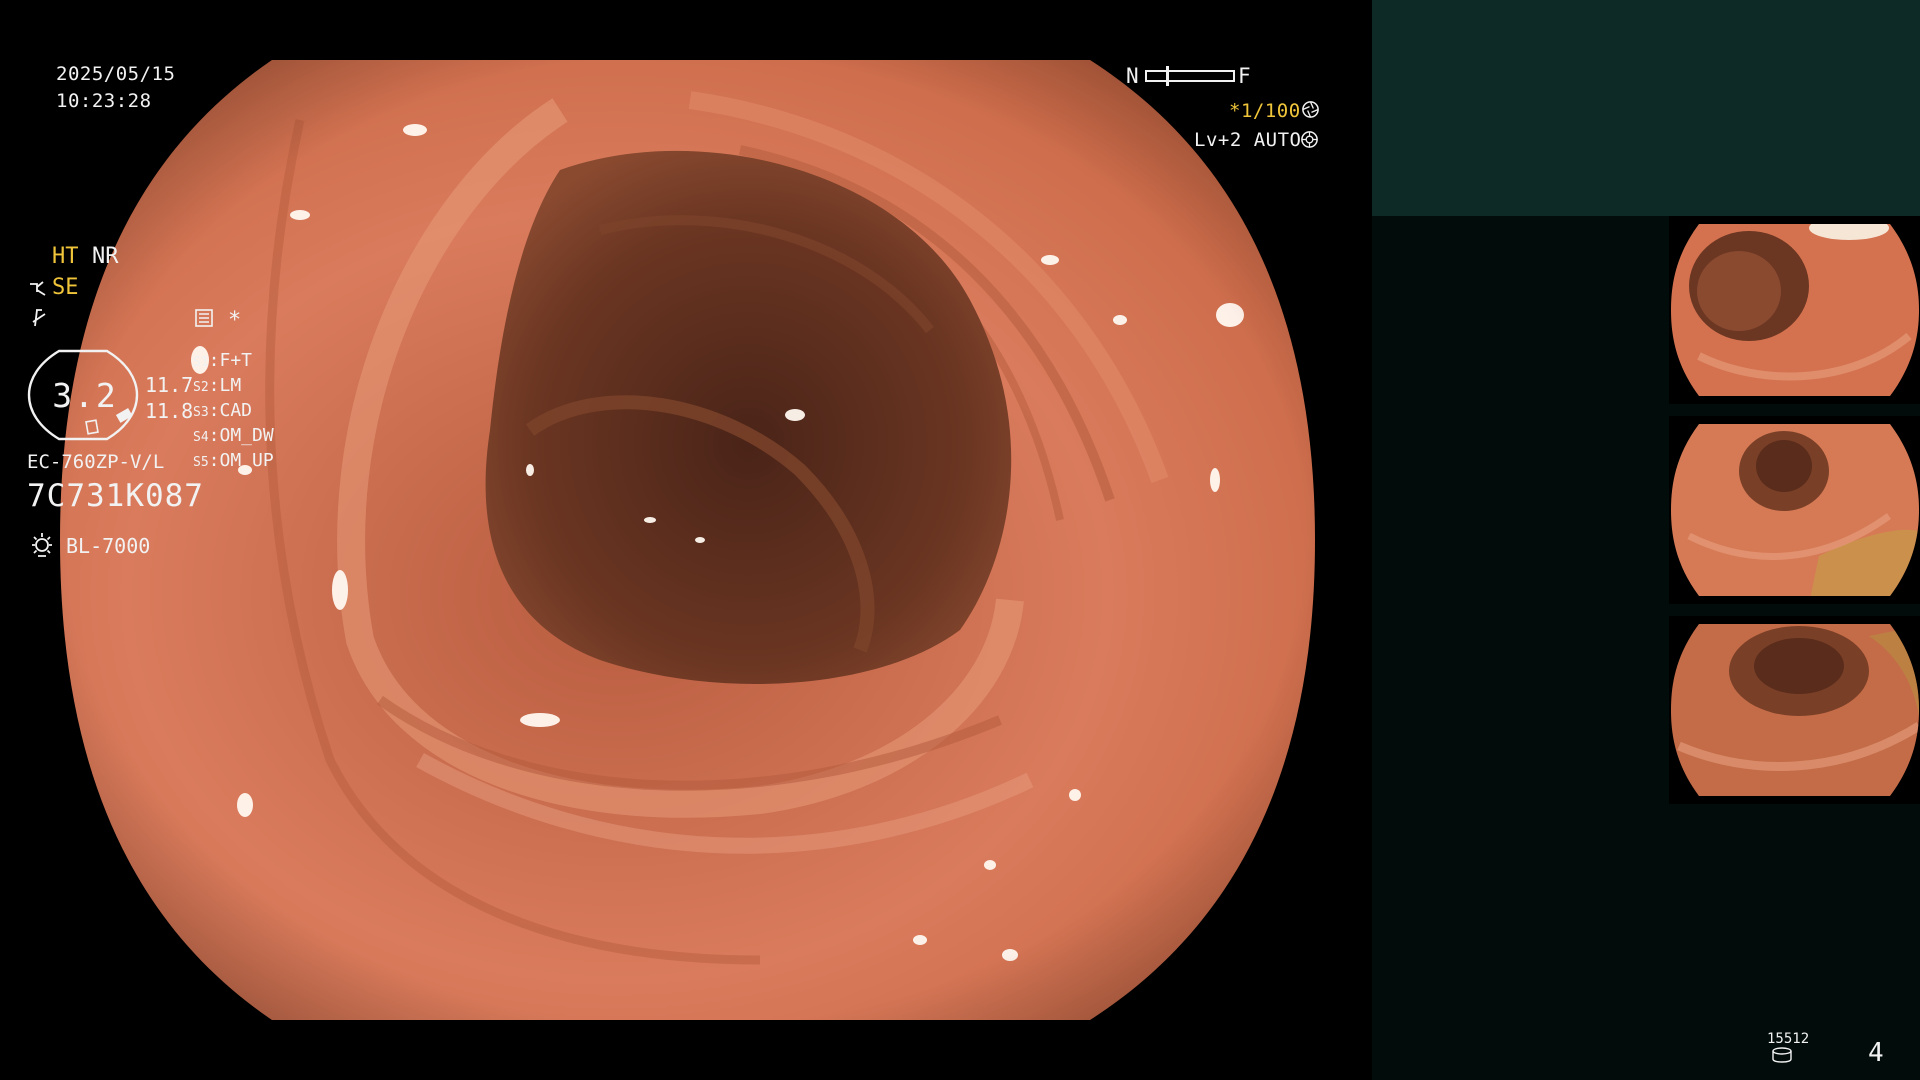 The image size is (1920, 1080). I want to click on lamp-icon, so click(42, 545).